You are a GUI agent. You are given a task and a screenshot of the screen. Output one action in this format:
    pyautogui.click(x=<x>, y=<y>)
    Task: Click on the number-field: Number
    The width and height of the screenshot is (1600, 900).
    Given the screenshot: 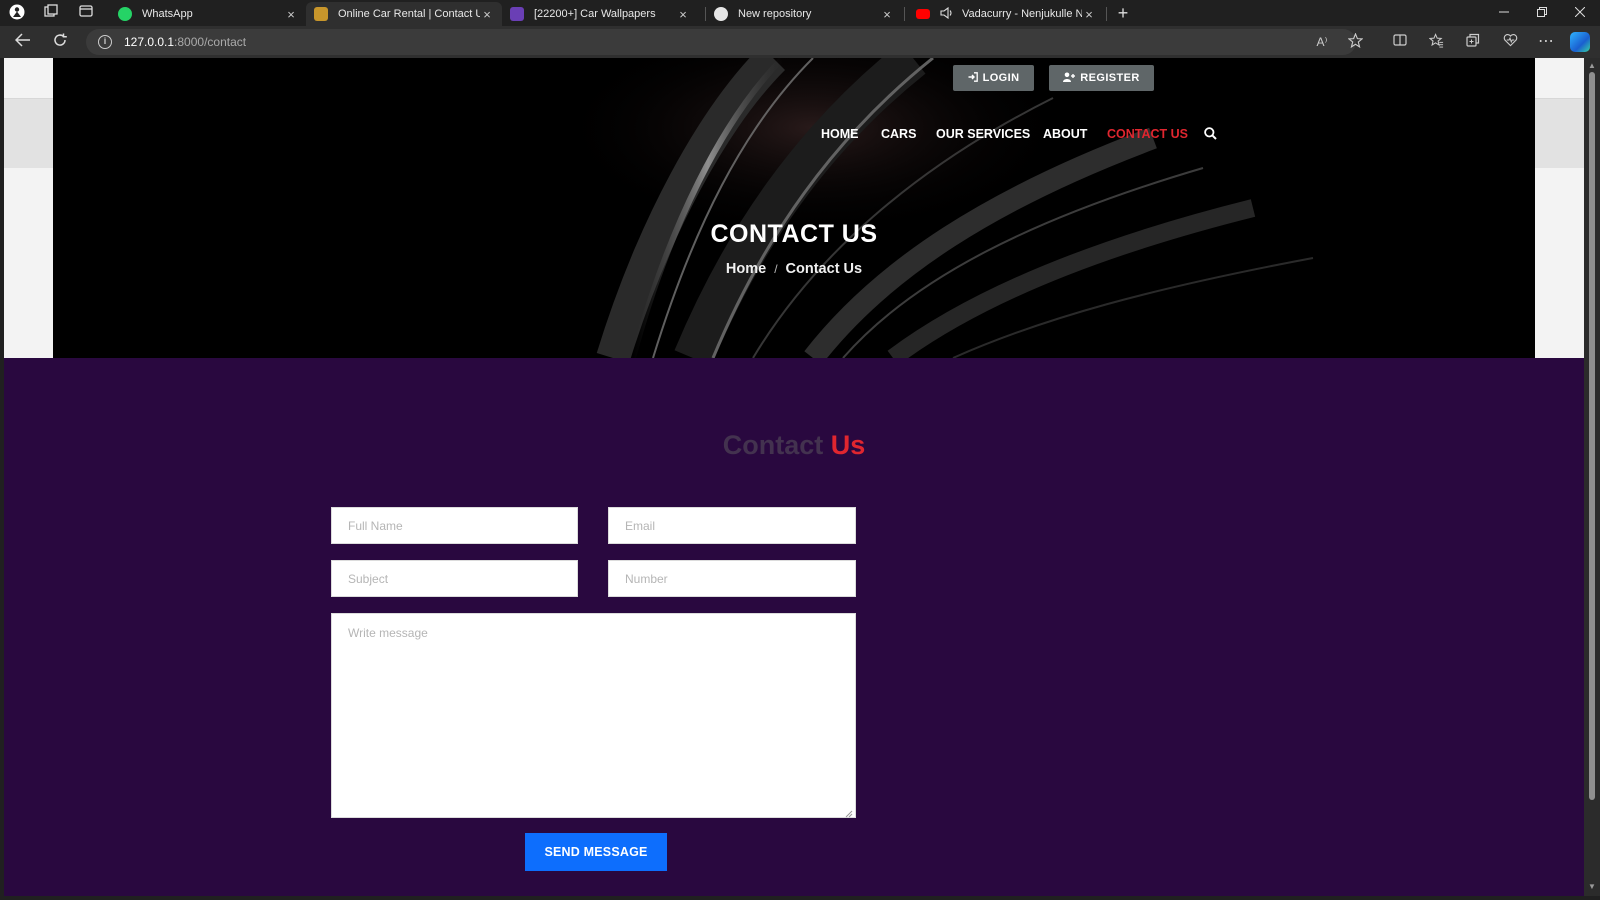 What is the action you would take?
    pyautogui.click(x=732, y=578)
    